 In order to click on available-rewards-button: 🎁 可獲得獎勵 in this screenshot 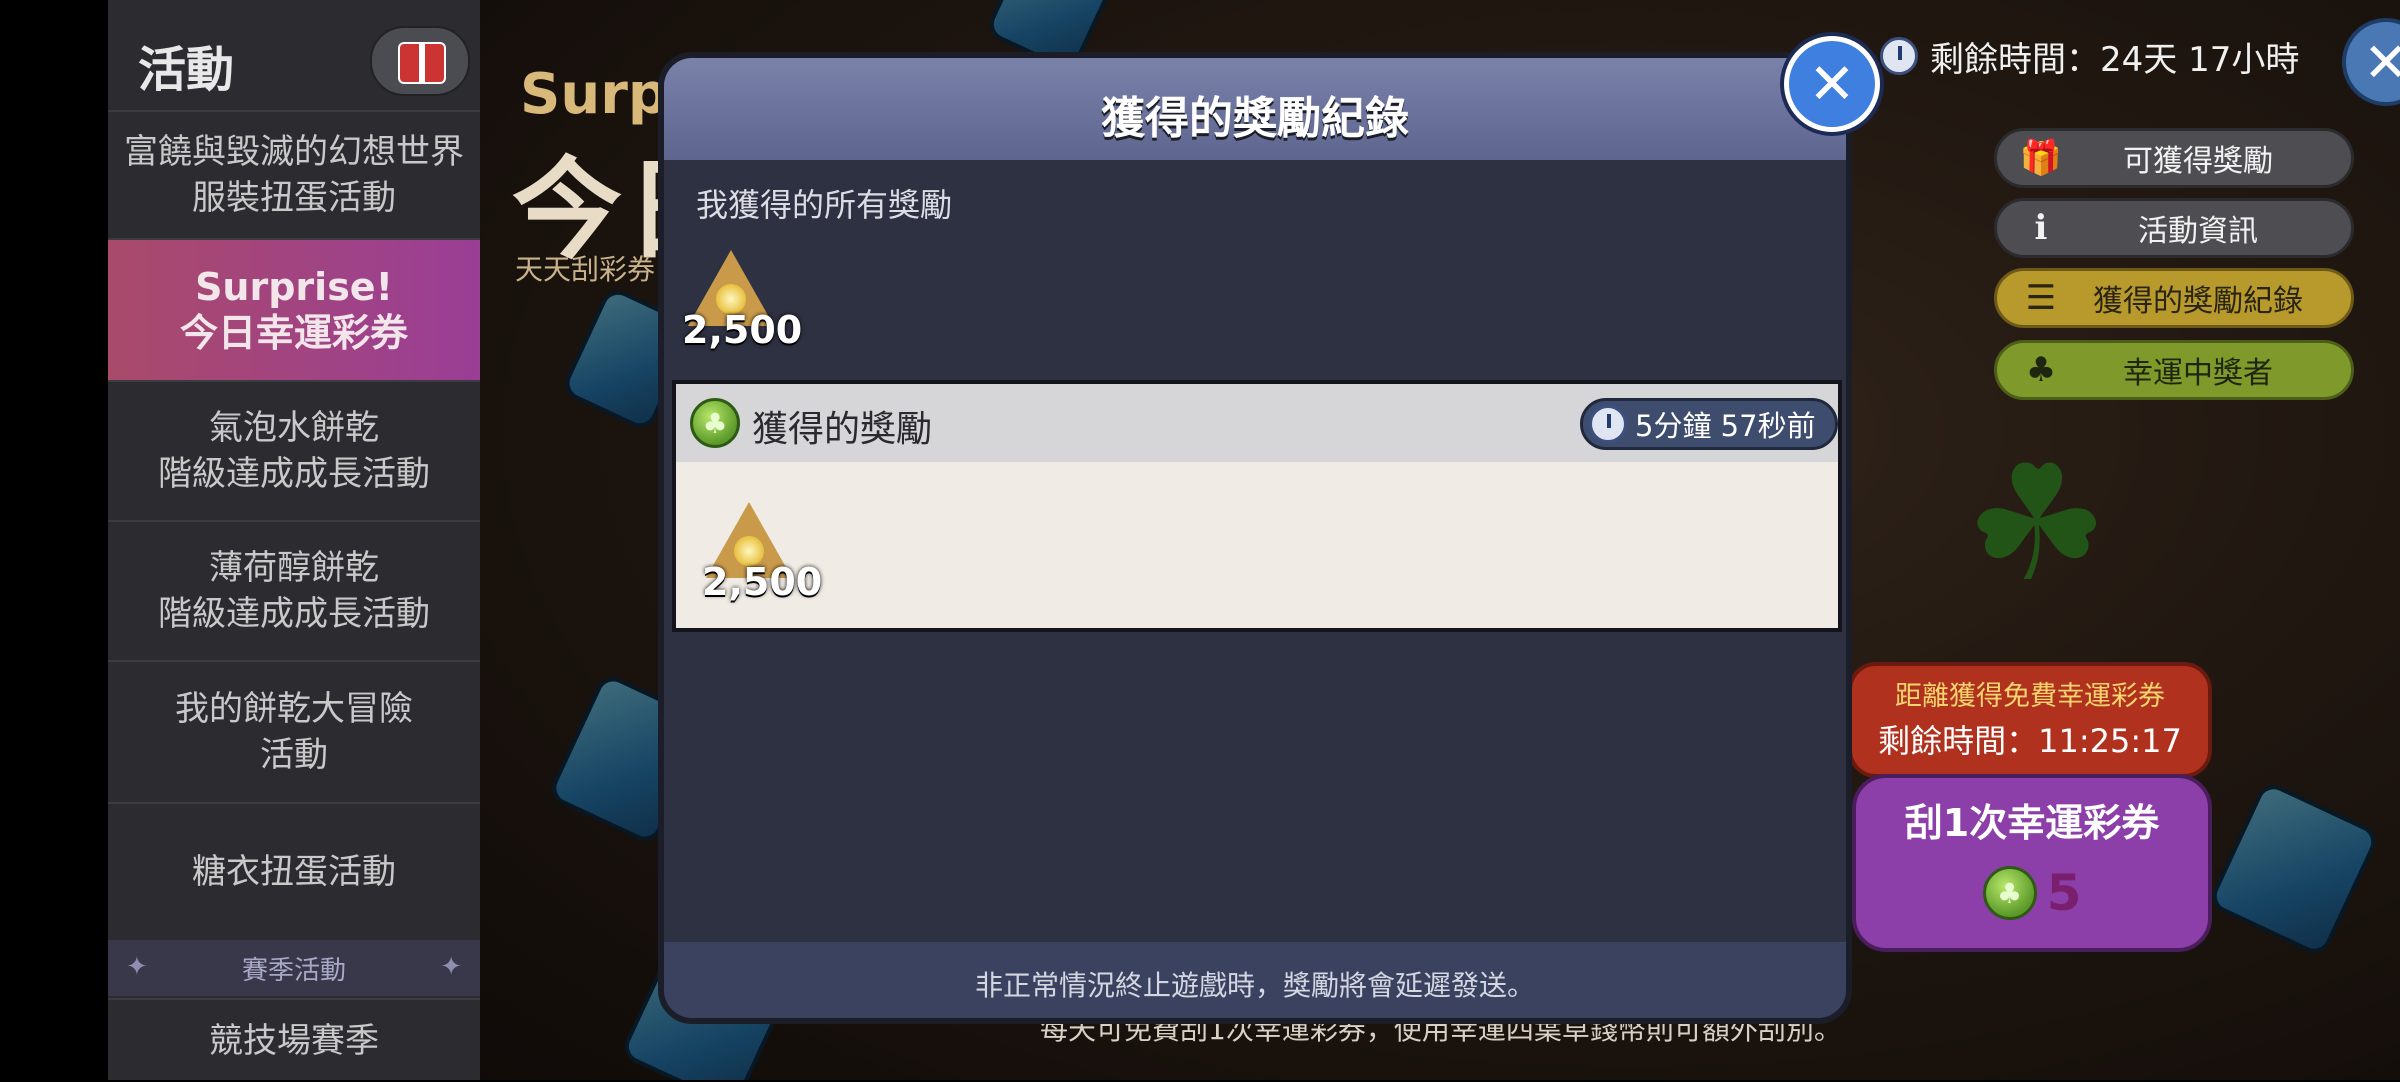, I will do `click(2174, 158)`.